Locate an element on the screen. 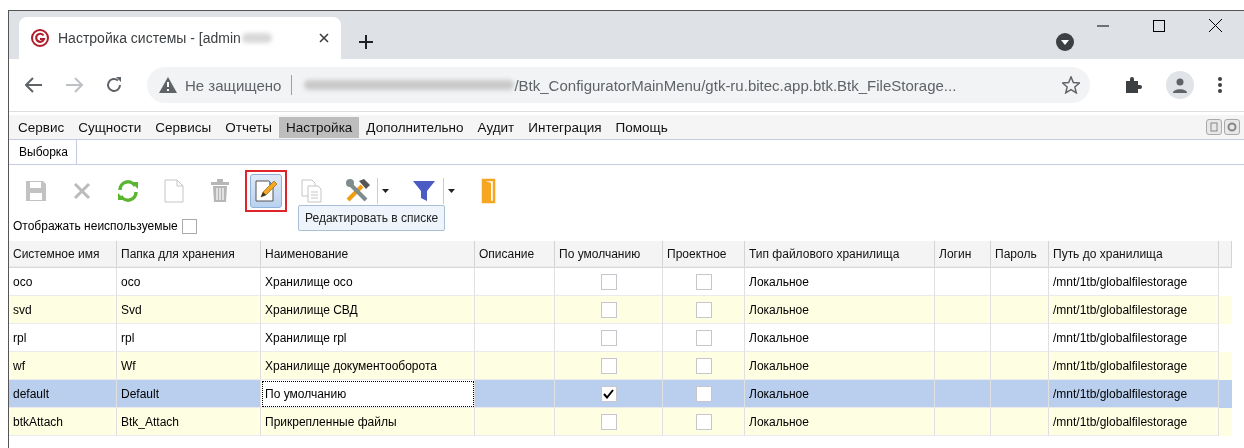 The width and height of the screenshot is (1244, 448). menu-item: Настройка is located at coordinates (319, 127).